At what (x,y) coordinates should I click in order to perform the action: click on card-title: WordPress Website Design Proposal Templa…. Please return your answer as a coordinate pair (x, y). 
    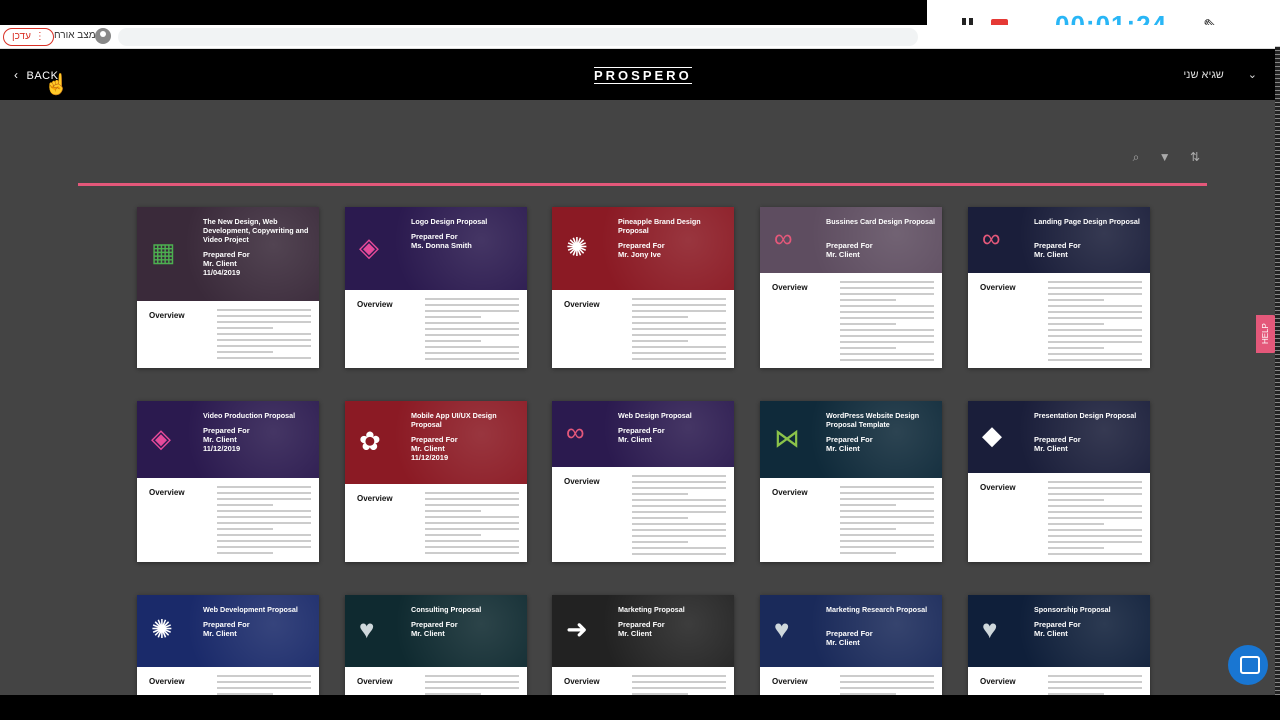
    Looking at the image, I should click on (873, 420).